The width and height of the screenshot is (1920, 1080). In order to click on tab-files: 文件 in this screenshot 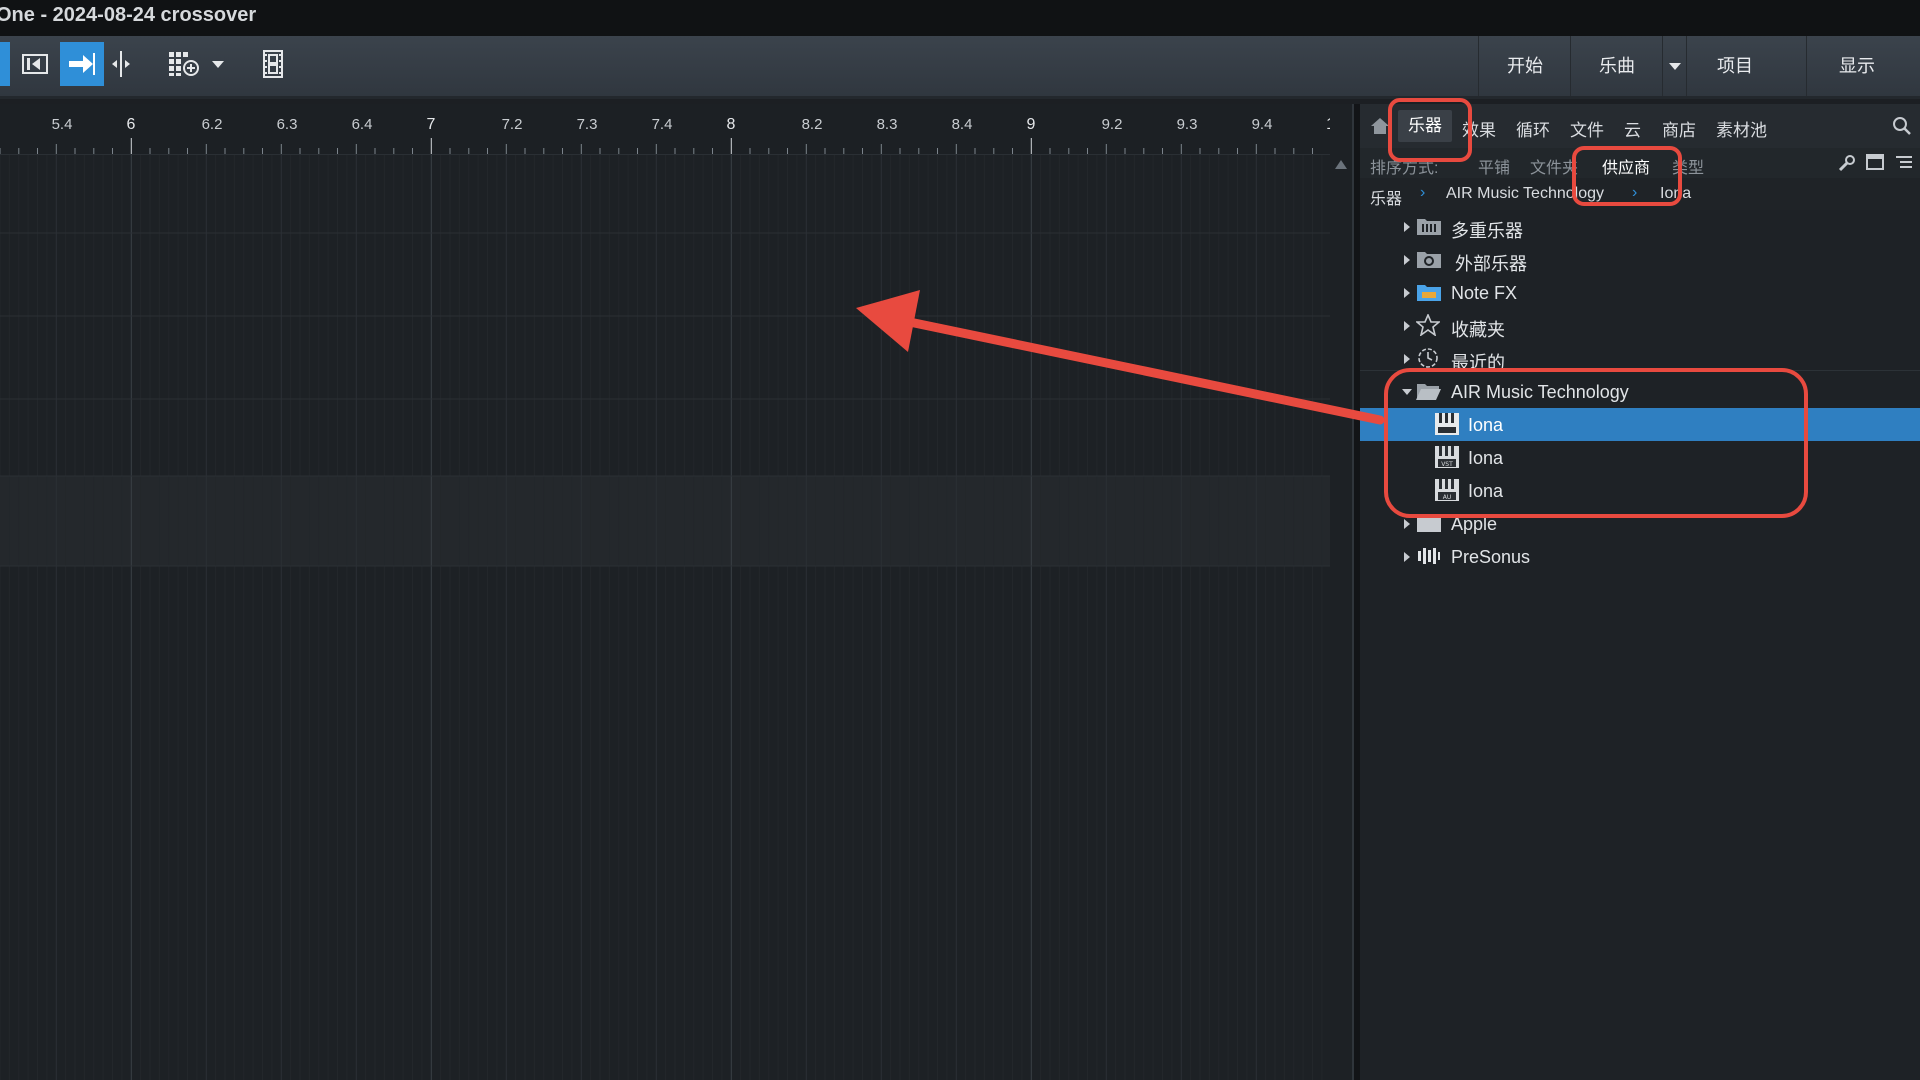, I will do `click(1587, 128)`.